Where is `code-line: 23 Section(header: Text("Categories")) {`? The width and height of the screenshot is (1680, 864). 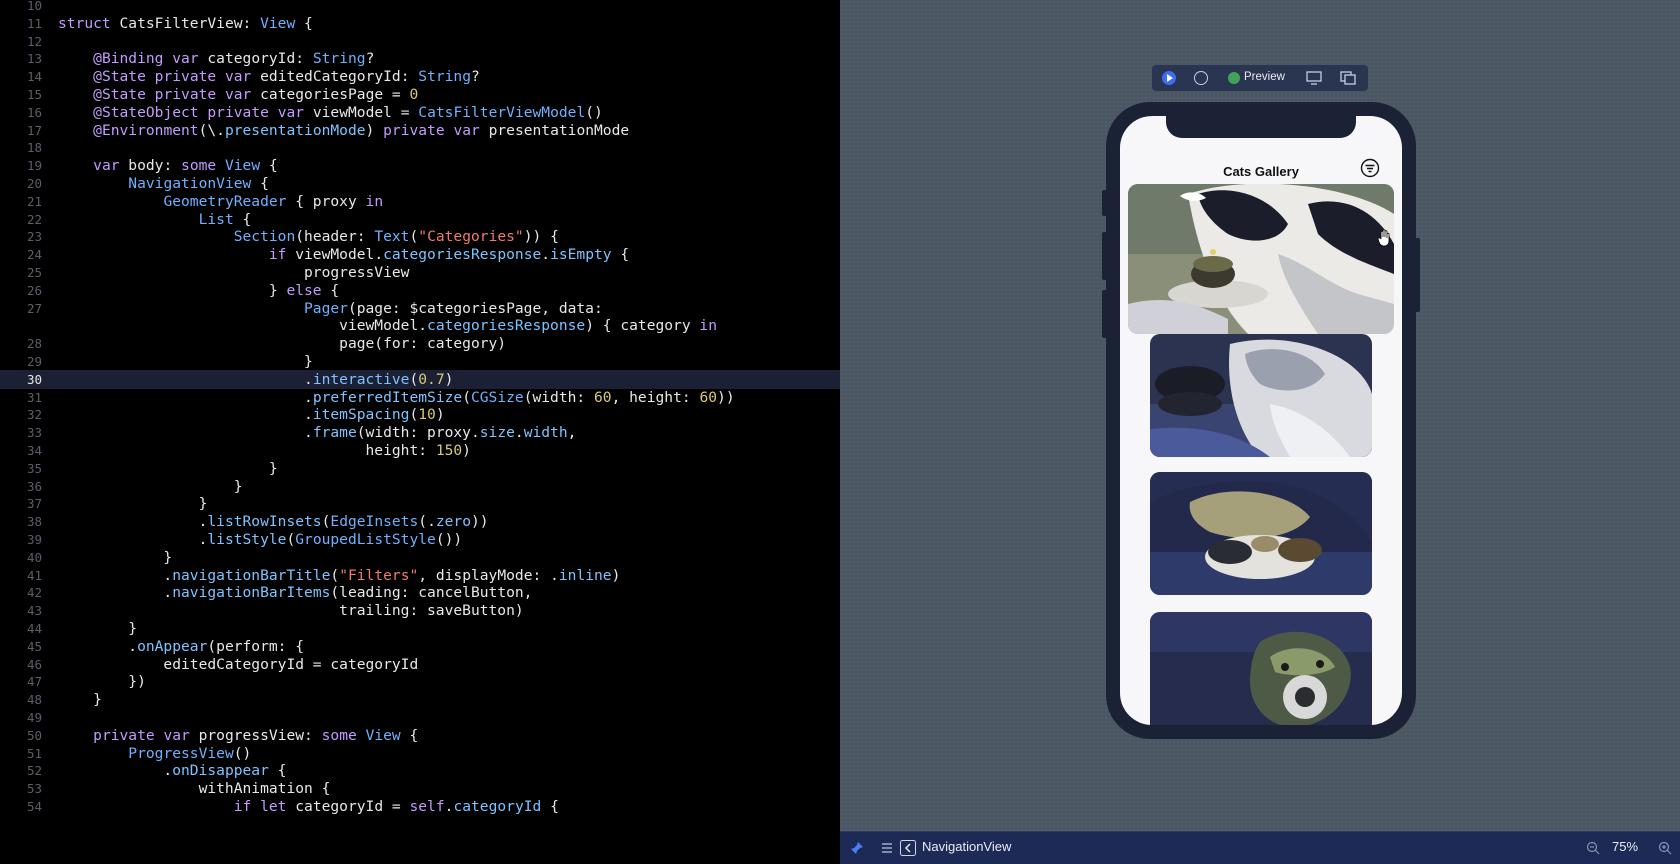 code-line: 23 Section(header: Text("Categories")) { is located at coordinates (420, 236).